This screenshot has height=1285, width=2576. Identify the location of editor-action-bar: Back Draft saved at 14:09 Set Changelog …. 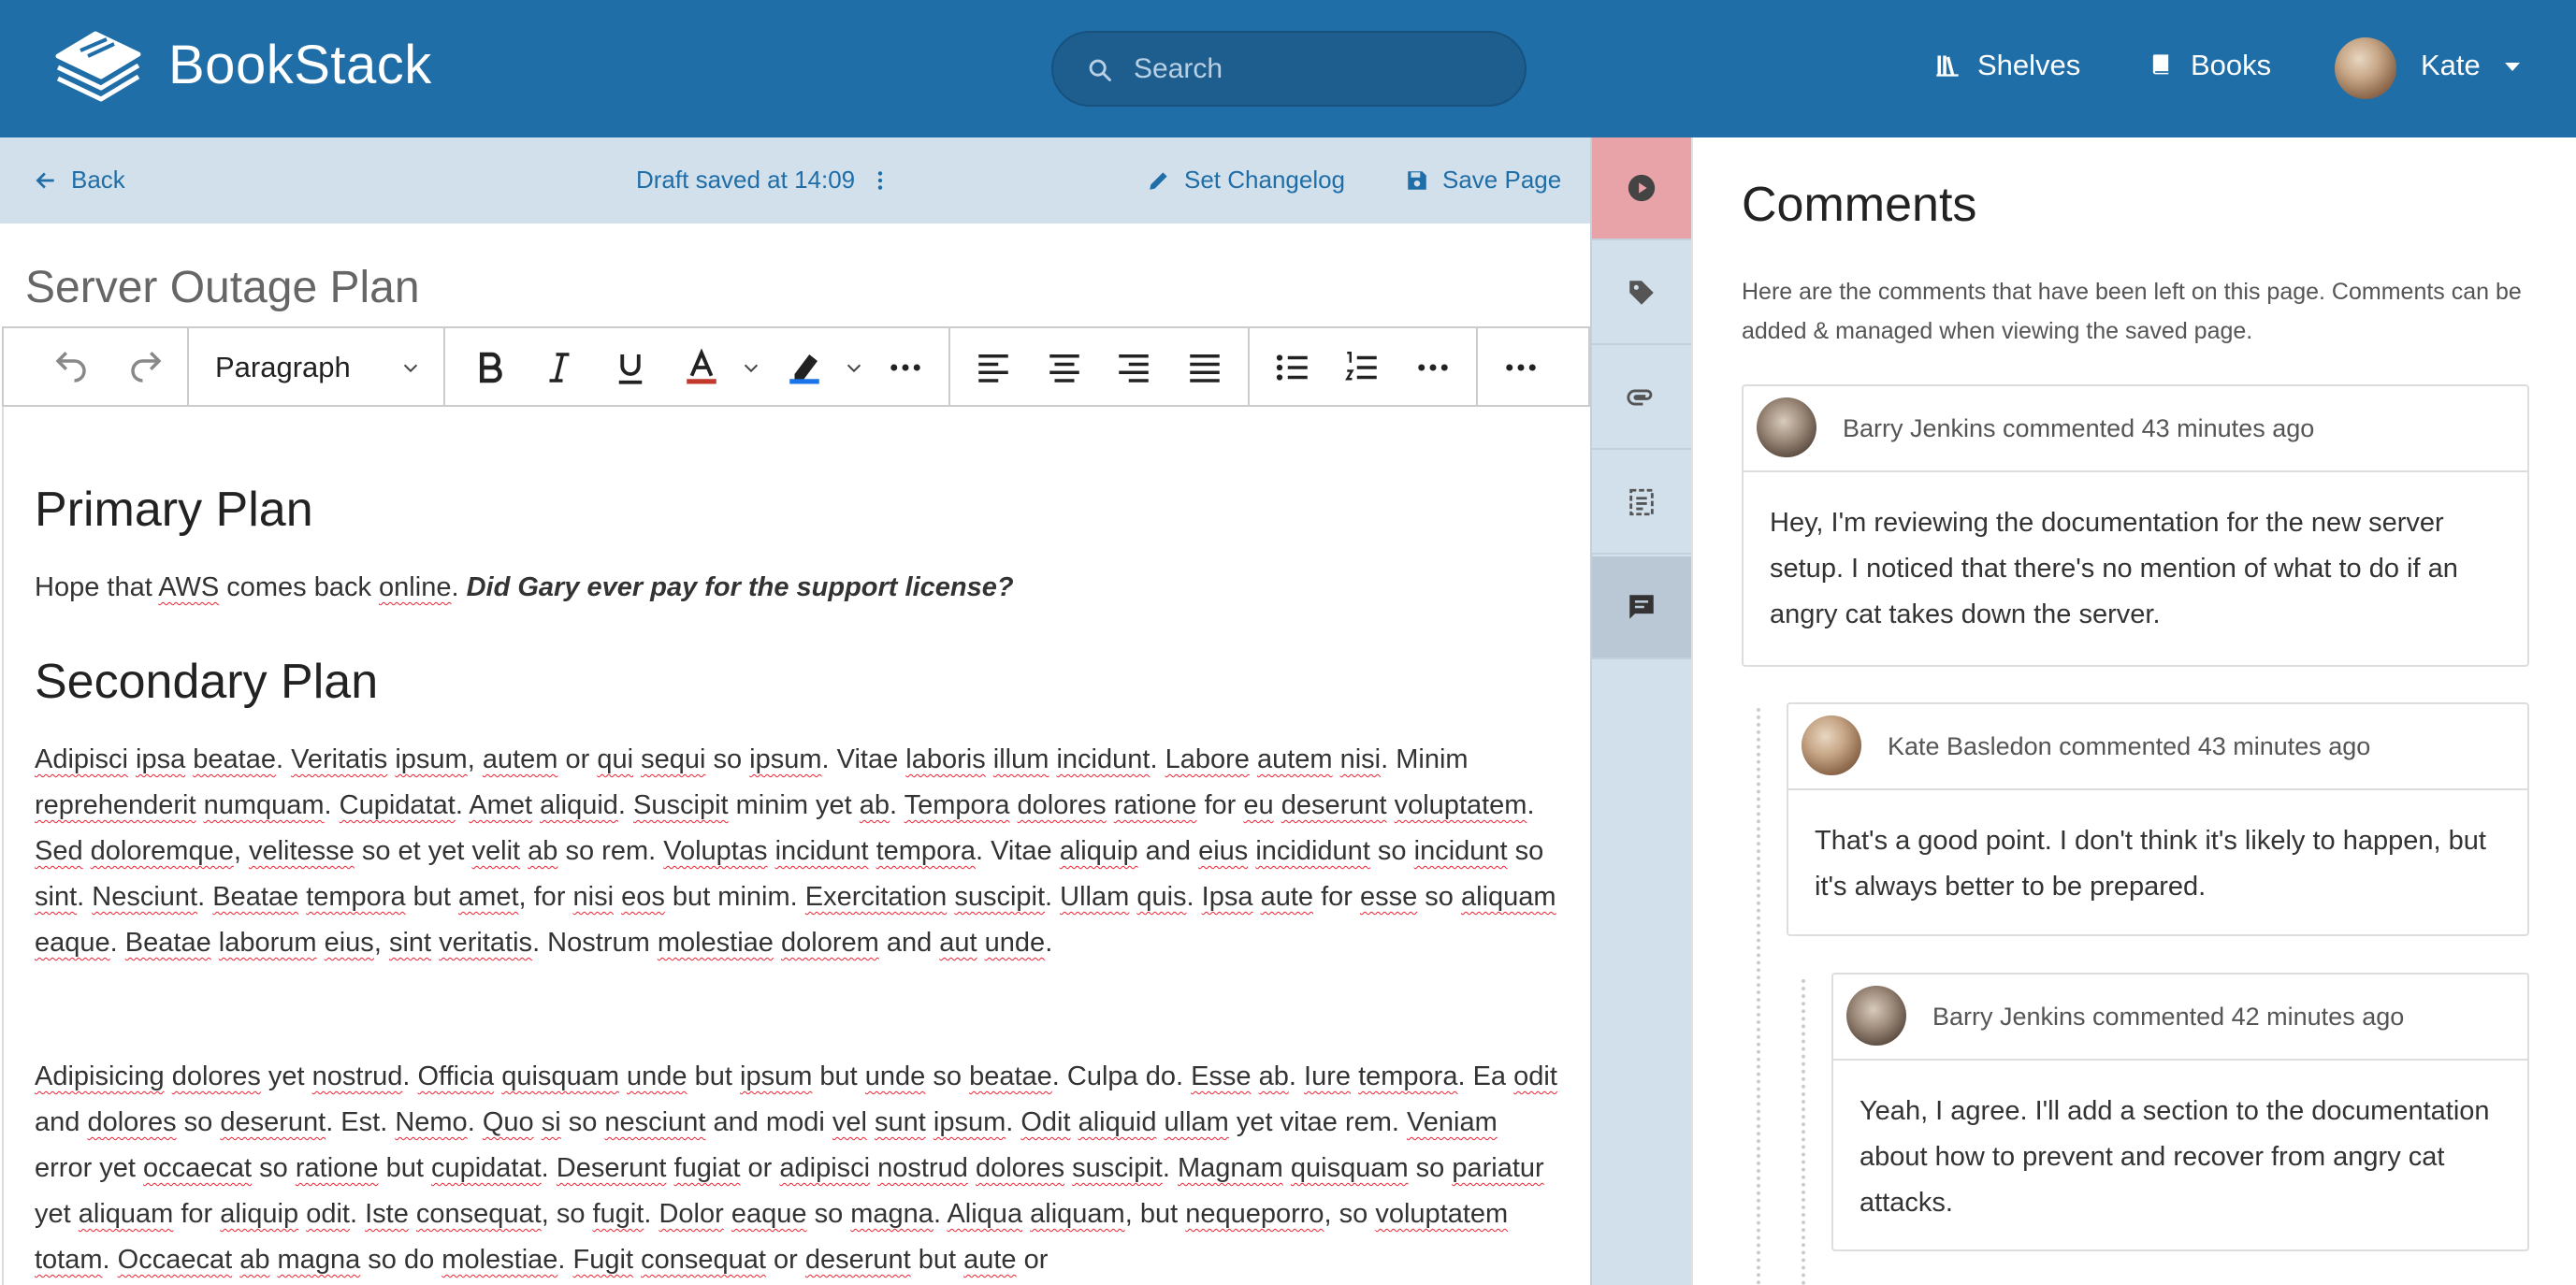
(795, 180).